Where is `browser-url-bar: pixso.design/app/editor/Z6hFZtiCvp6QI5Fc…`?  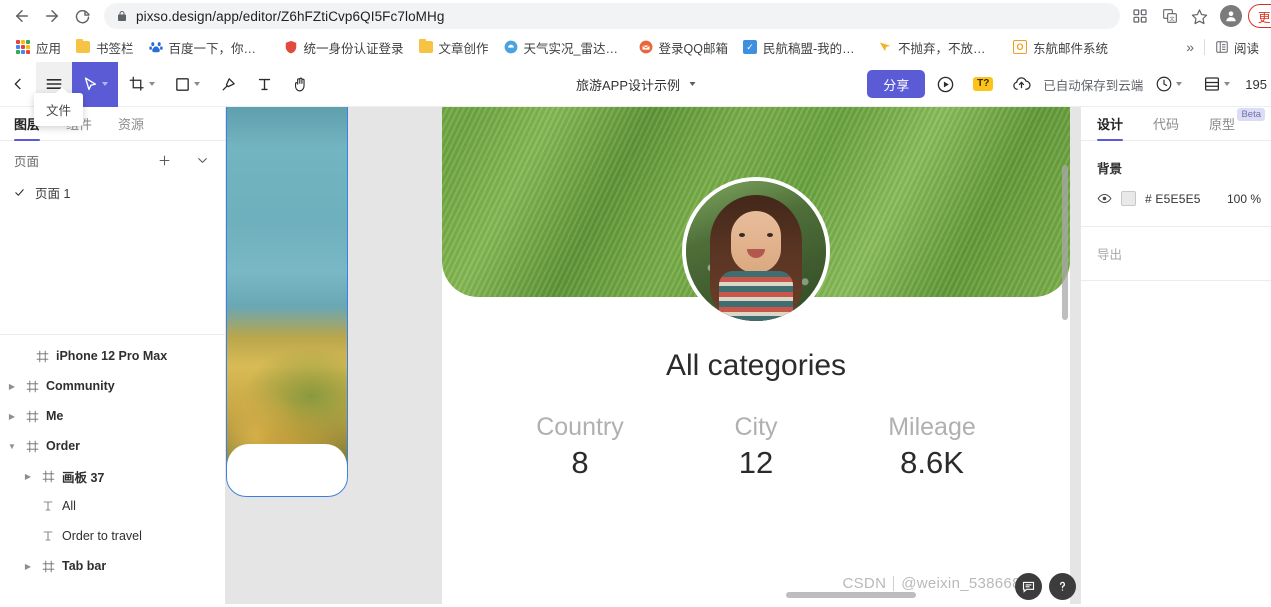 browser-url-bar: pixso.design/app/editor/Z6hFZtiCvp6QI5Fc… is located at coordinates (635, 16).